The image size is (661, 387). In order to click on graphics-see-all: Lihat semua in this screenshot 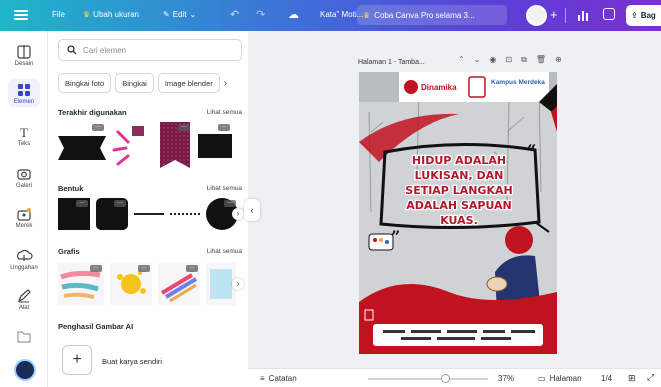, I will do `click(224, 251)`.